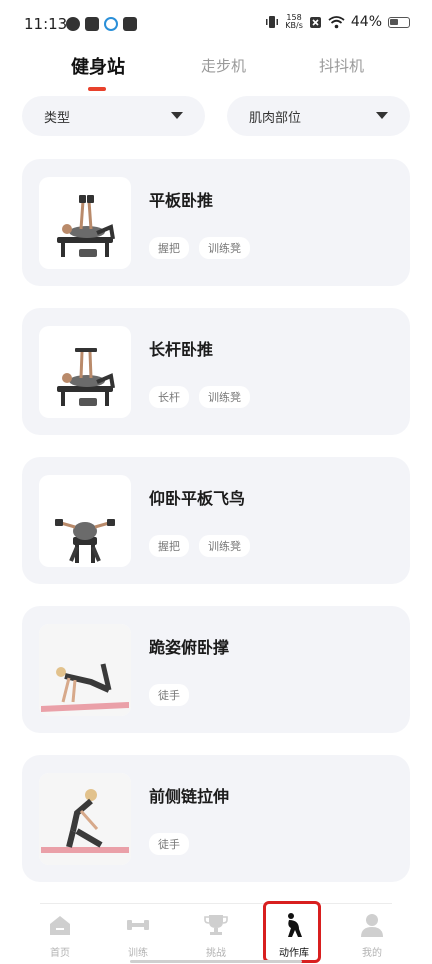  I want to click on exercise-card: 仰卧平板飞鸟 握把 训练凳, so click(216, 520).